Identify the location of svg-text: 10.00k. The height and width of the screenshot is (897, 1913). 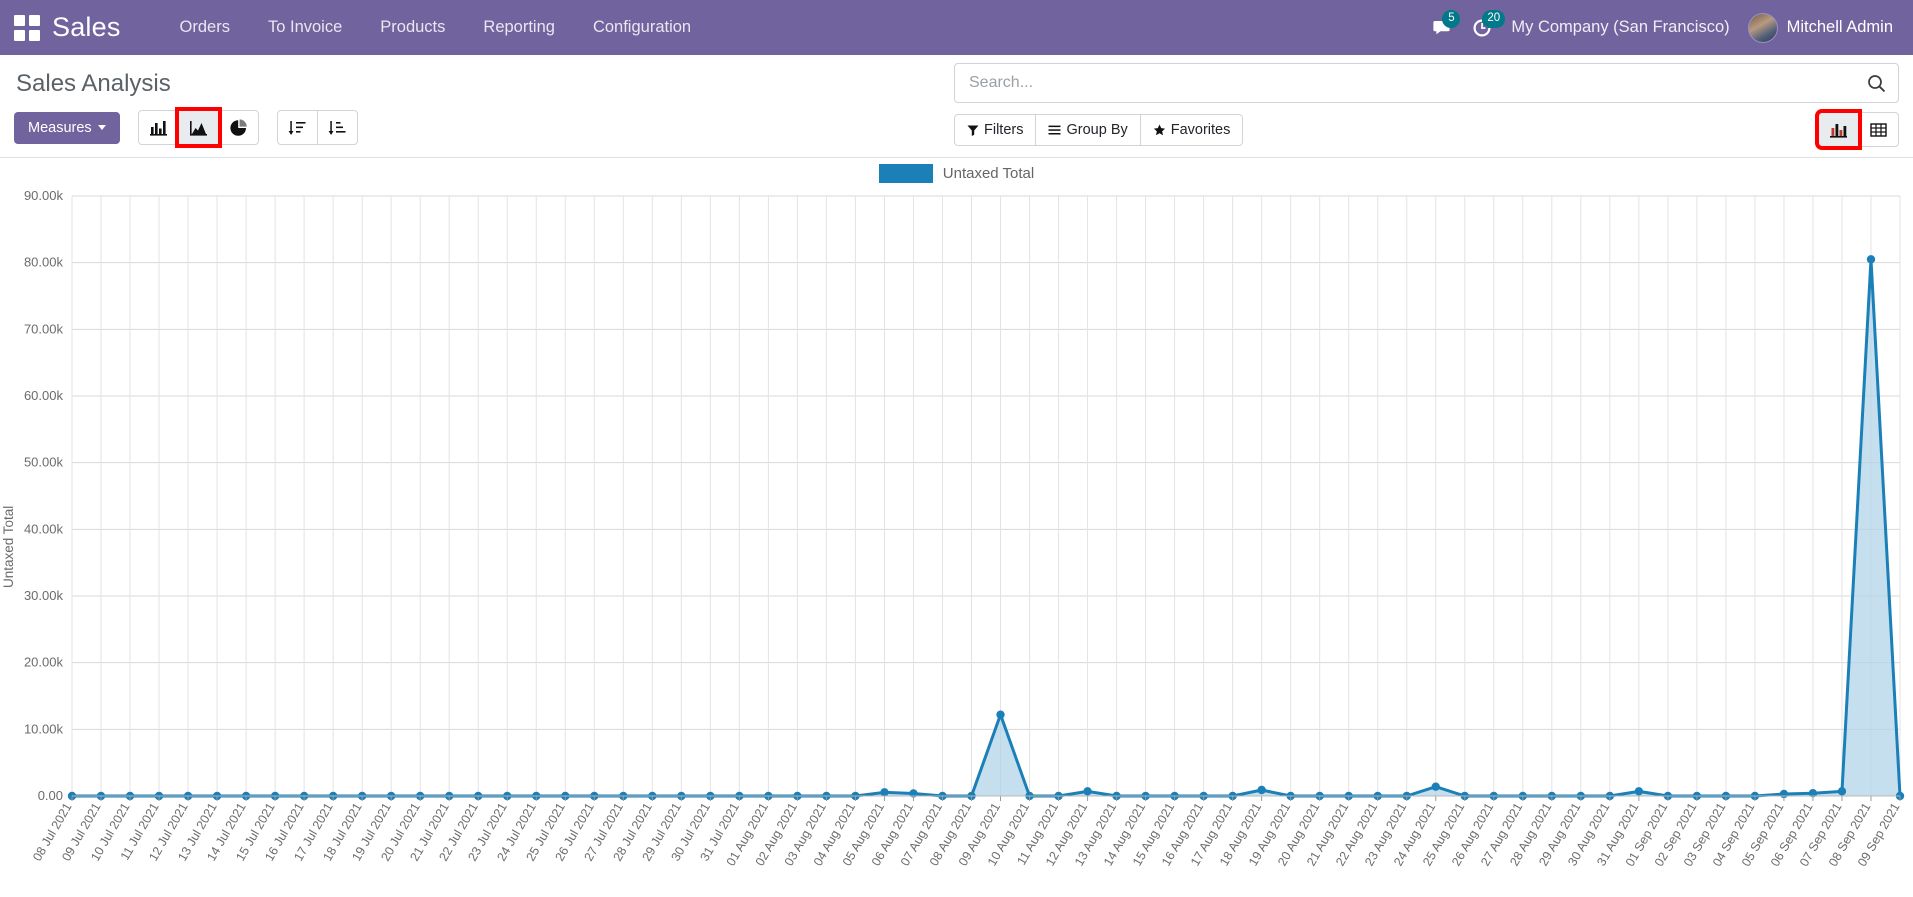
(44, 728).